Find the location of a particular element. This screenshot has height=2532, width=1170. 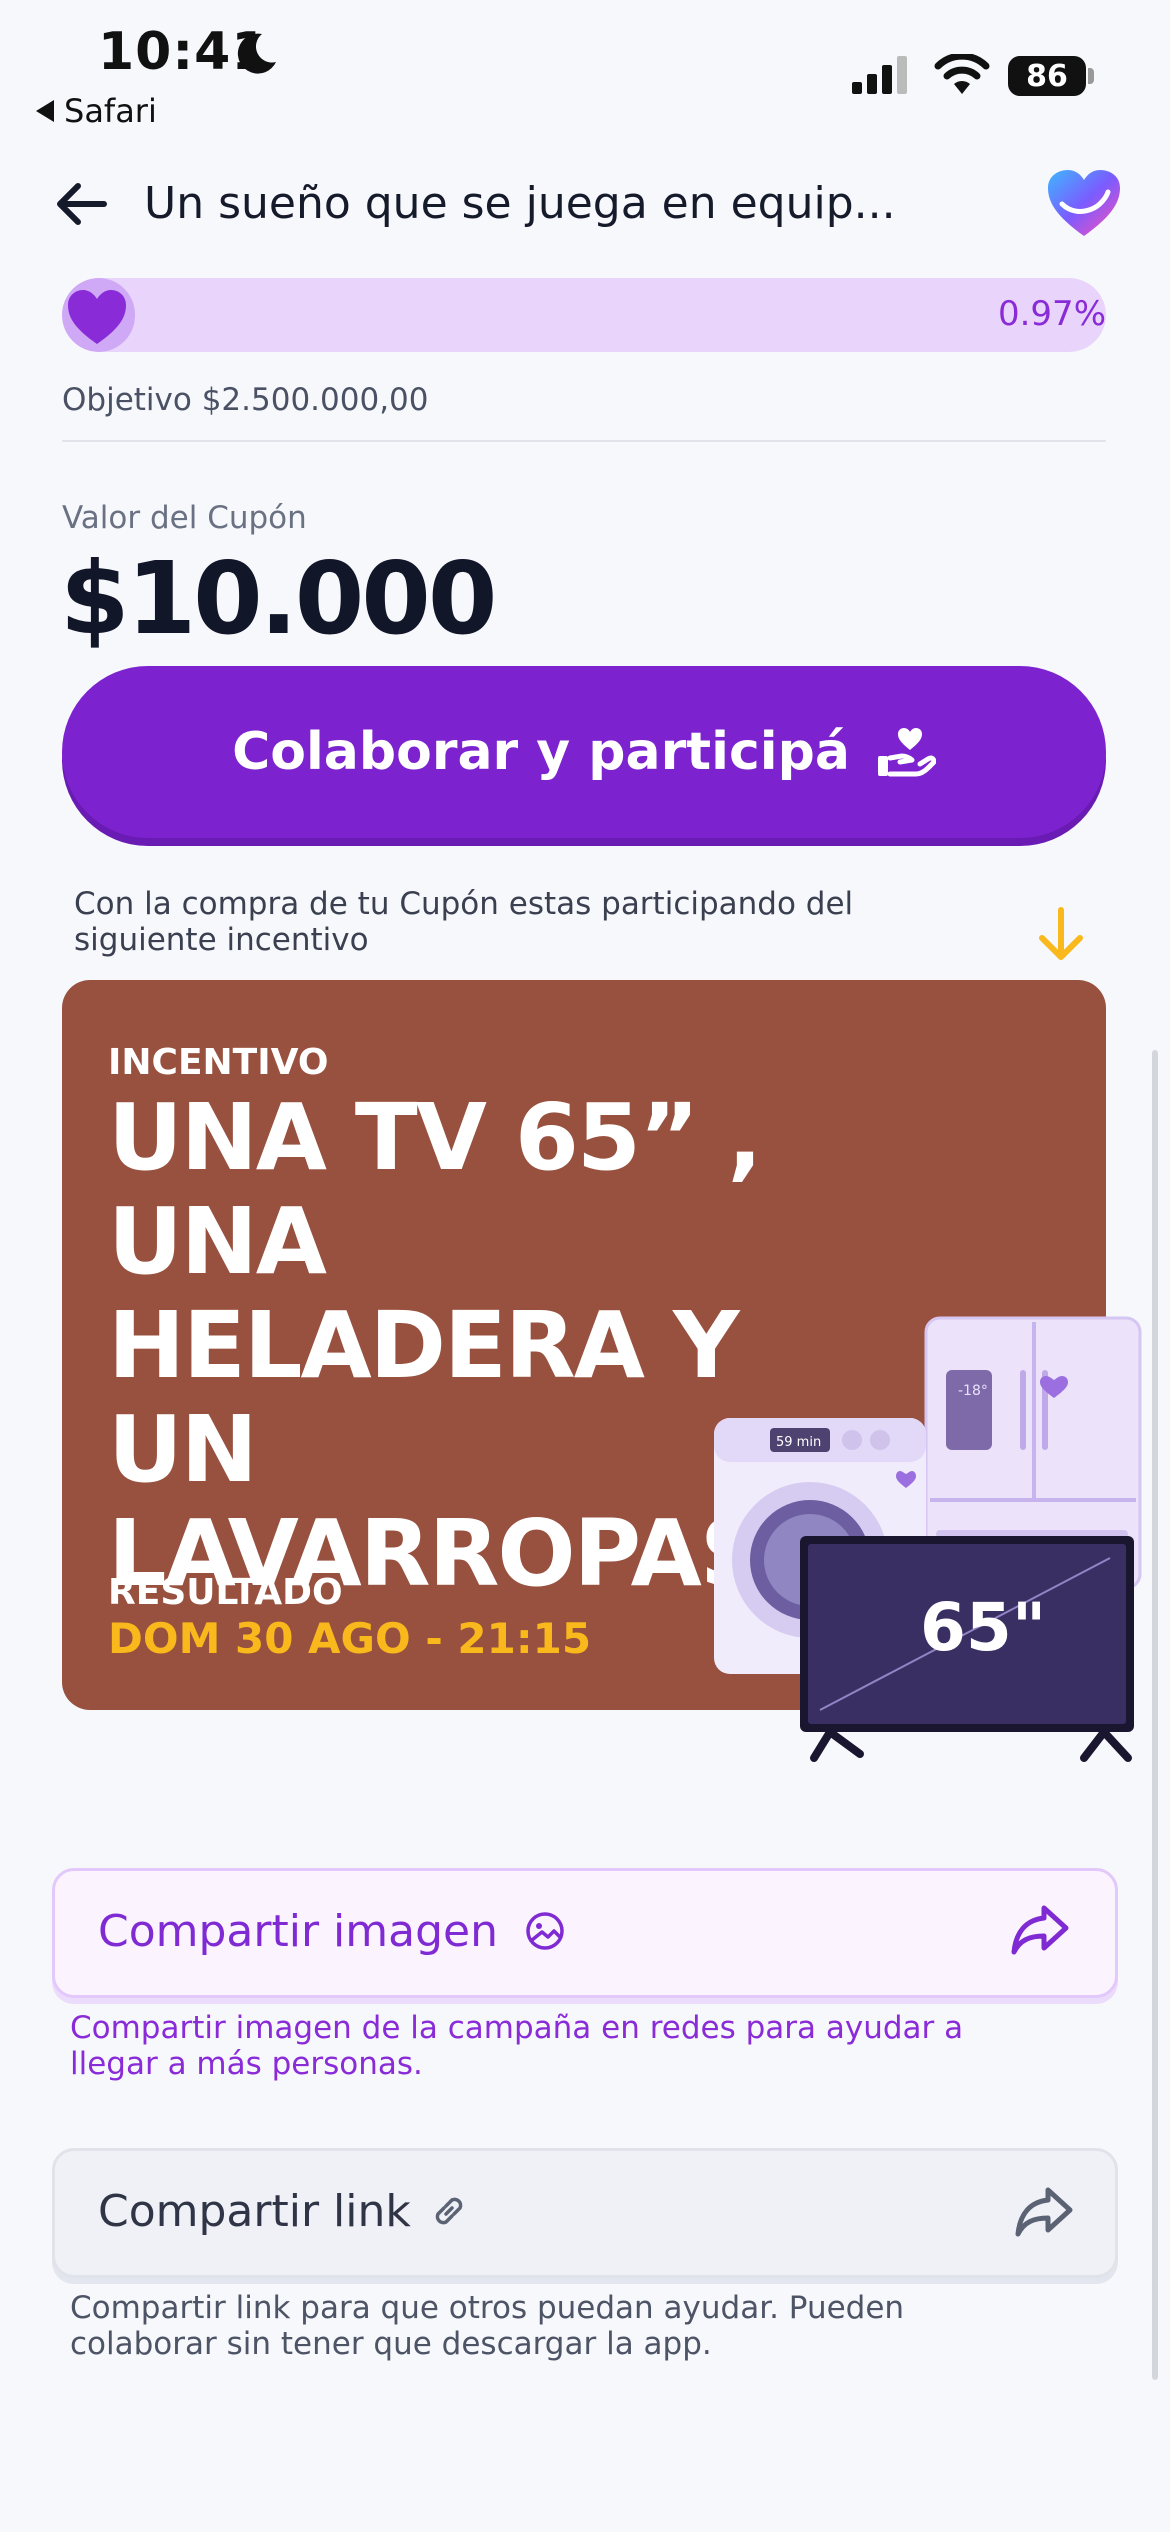

incentive-label: INCENTIVO is located at coordinates (218, 1062).